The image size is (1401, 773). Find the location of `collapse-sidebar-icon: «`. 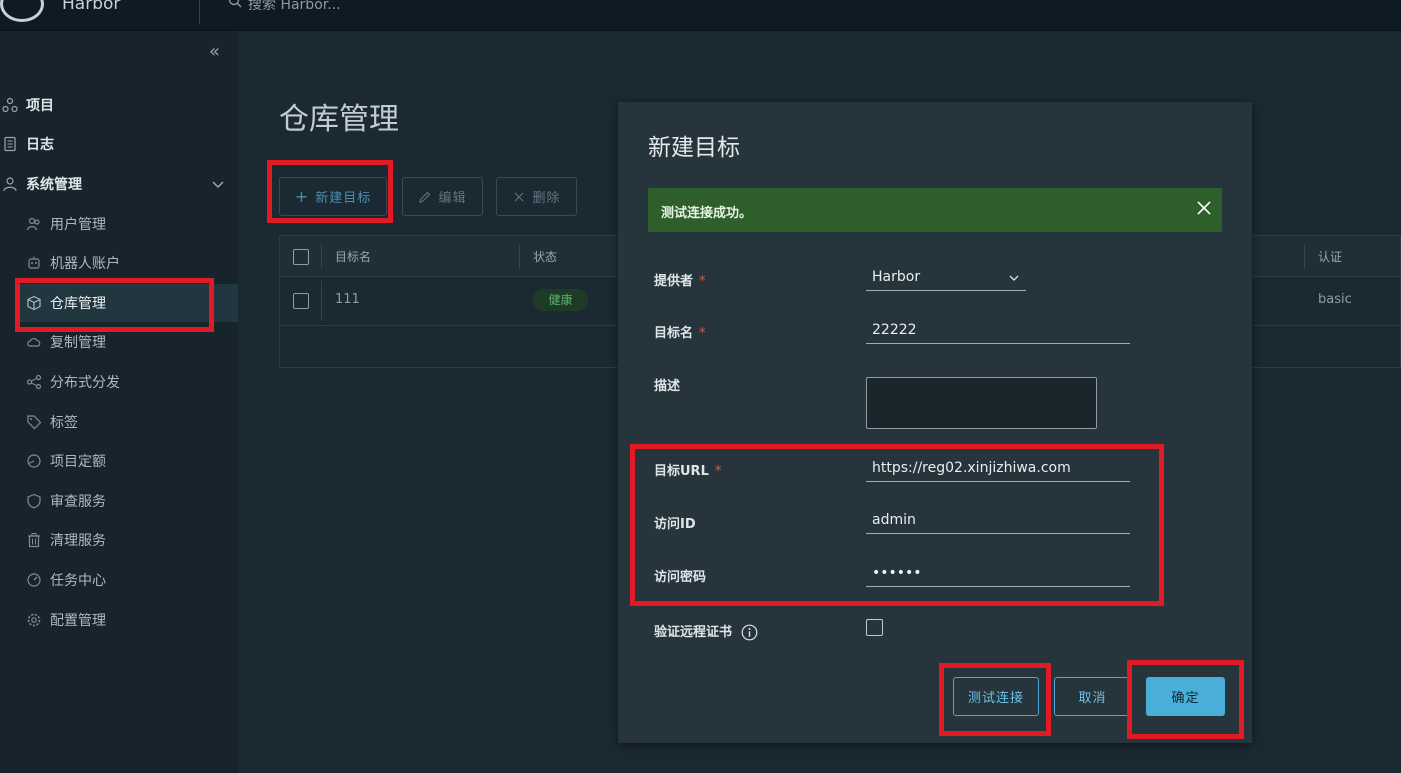

collapse-sidebar-icon: « is located at coordinates (219, 53).